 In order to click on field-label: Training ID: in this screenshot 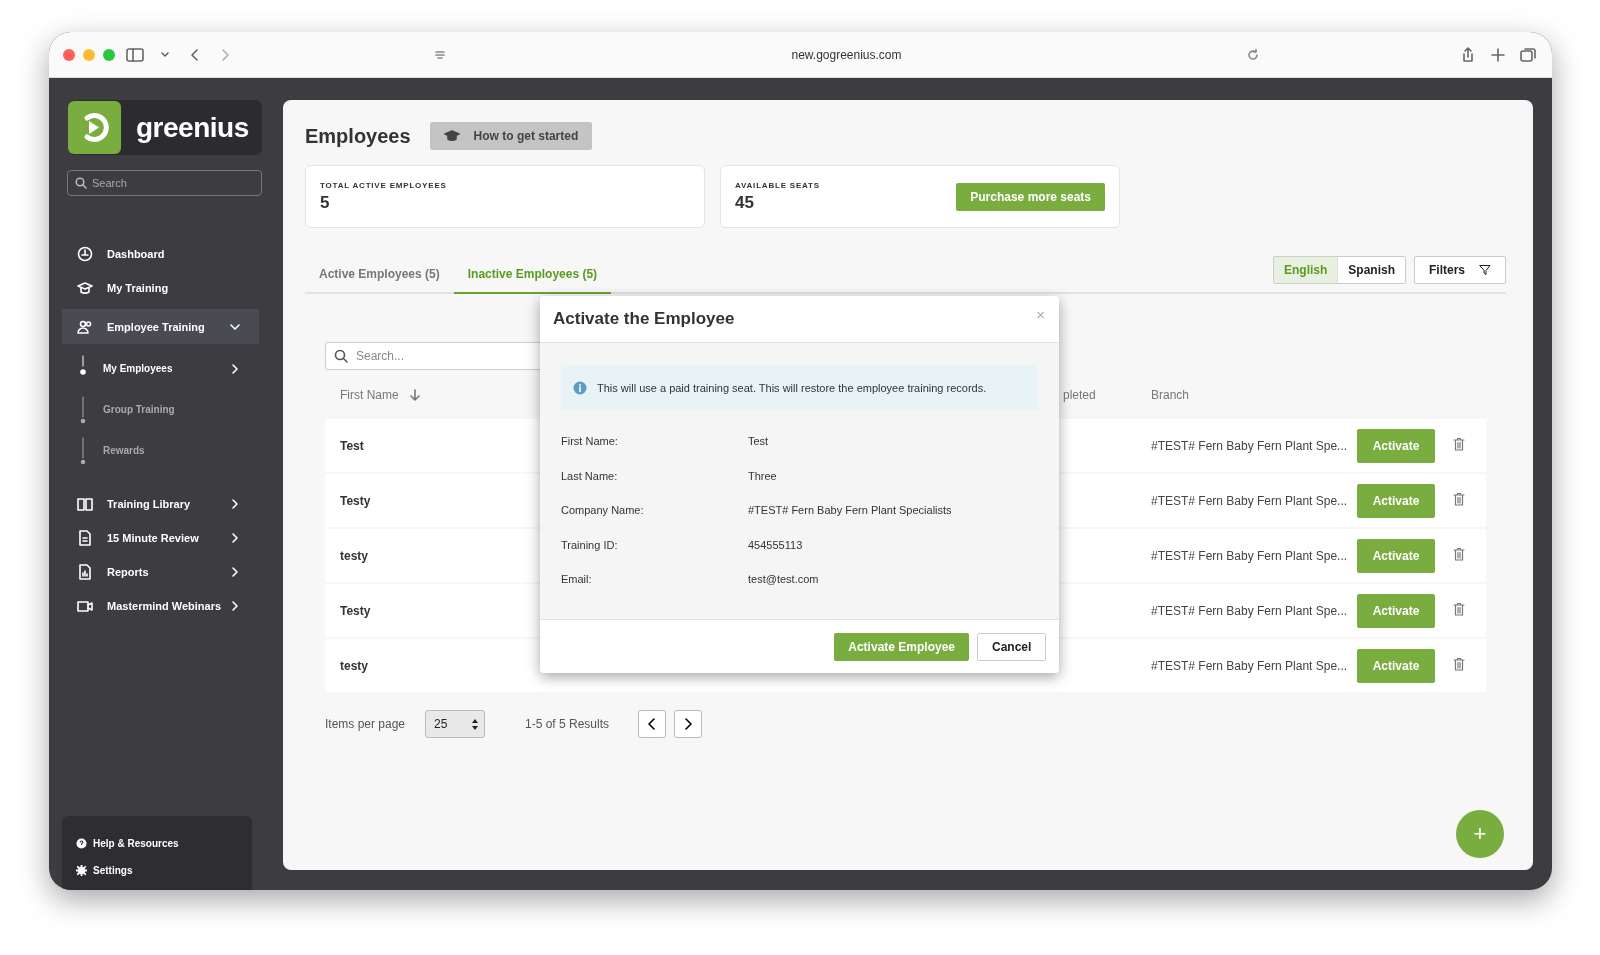, I will do `click(590, 544)`.